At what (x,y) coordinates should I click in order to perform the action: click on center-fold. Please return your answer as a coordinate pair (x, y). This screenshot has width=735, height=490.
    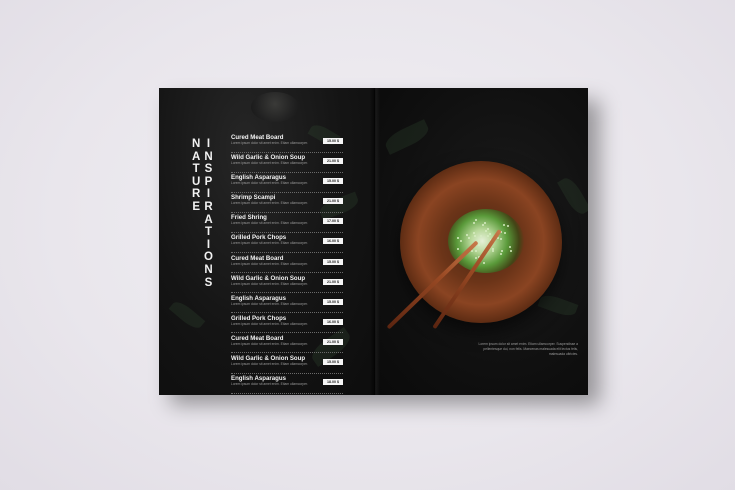
    Looking at the image, I should click on (375, 241).